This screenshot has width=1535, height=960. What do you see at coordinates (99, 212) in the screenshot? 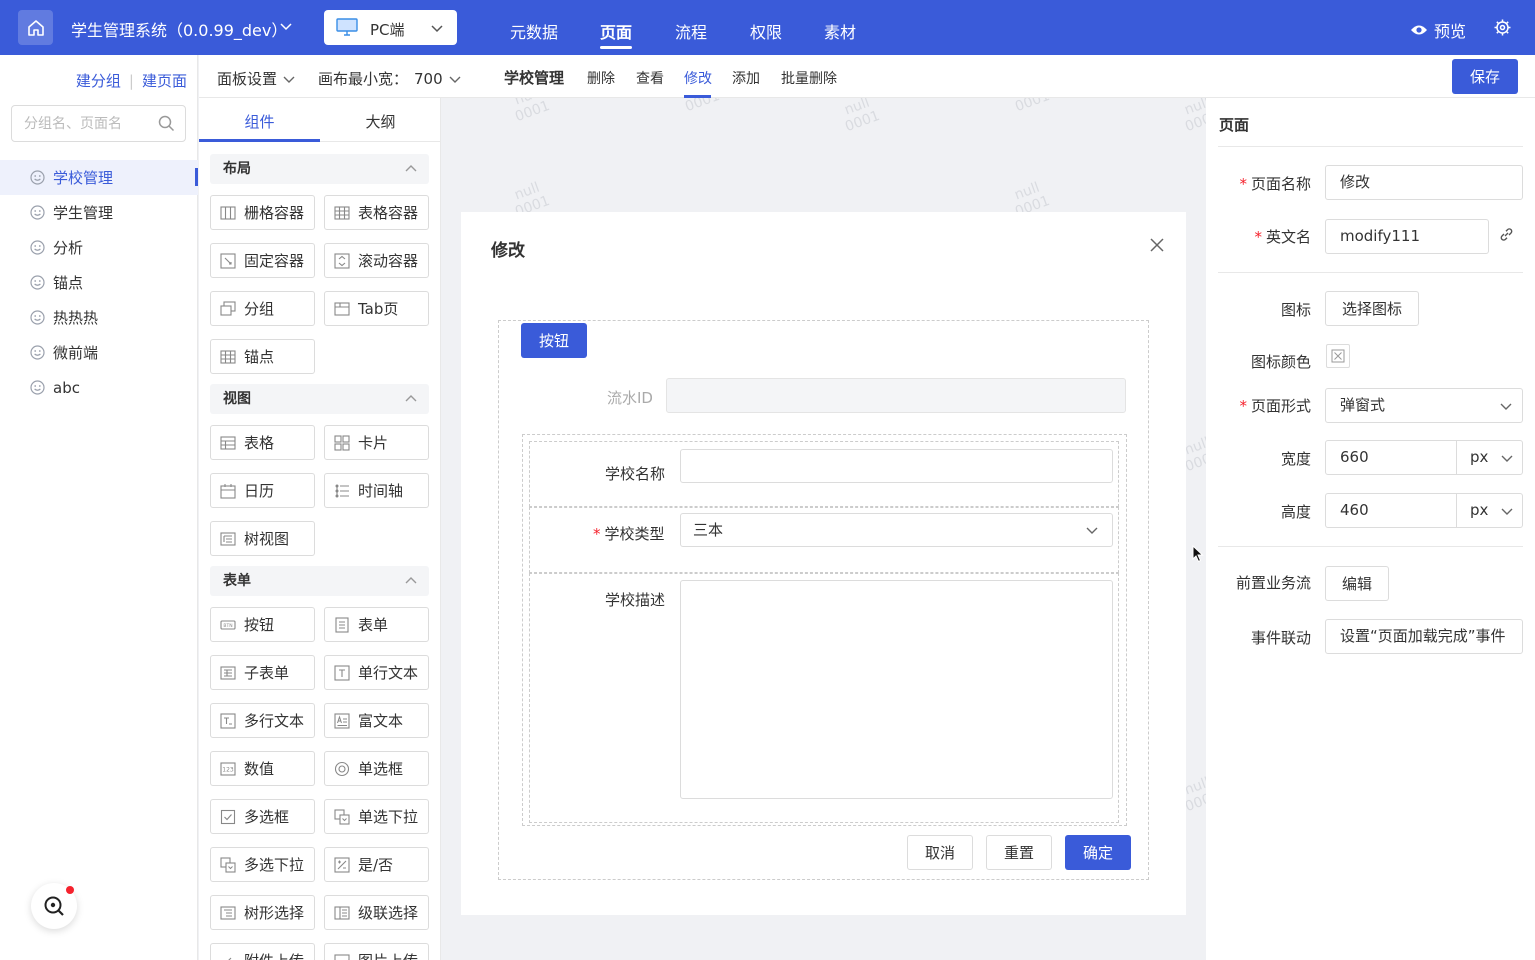
I see `tree-item-student: 学生管理` at bounding box center [99, 212].